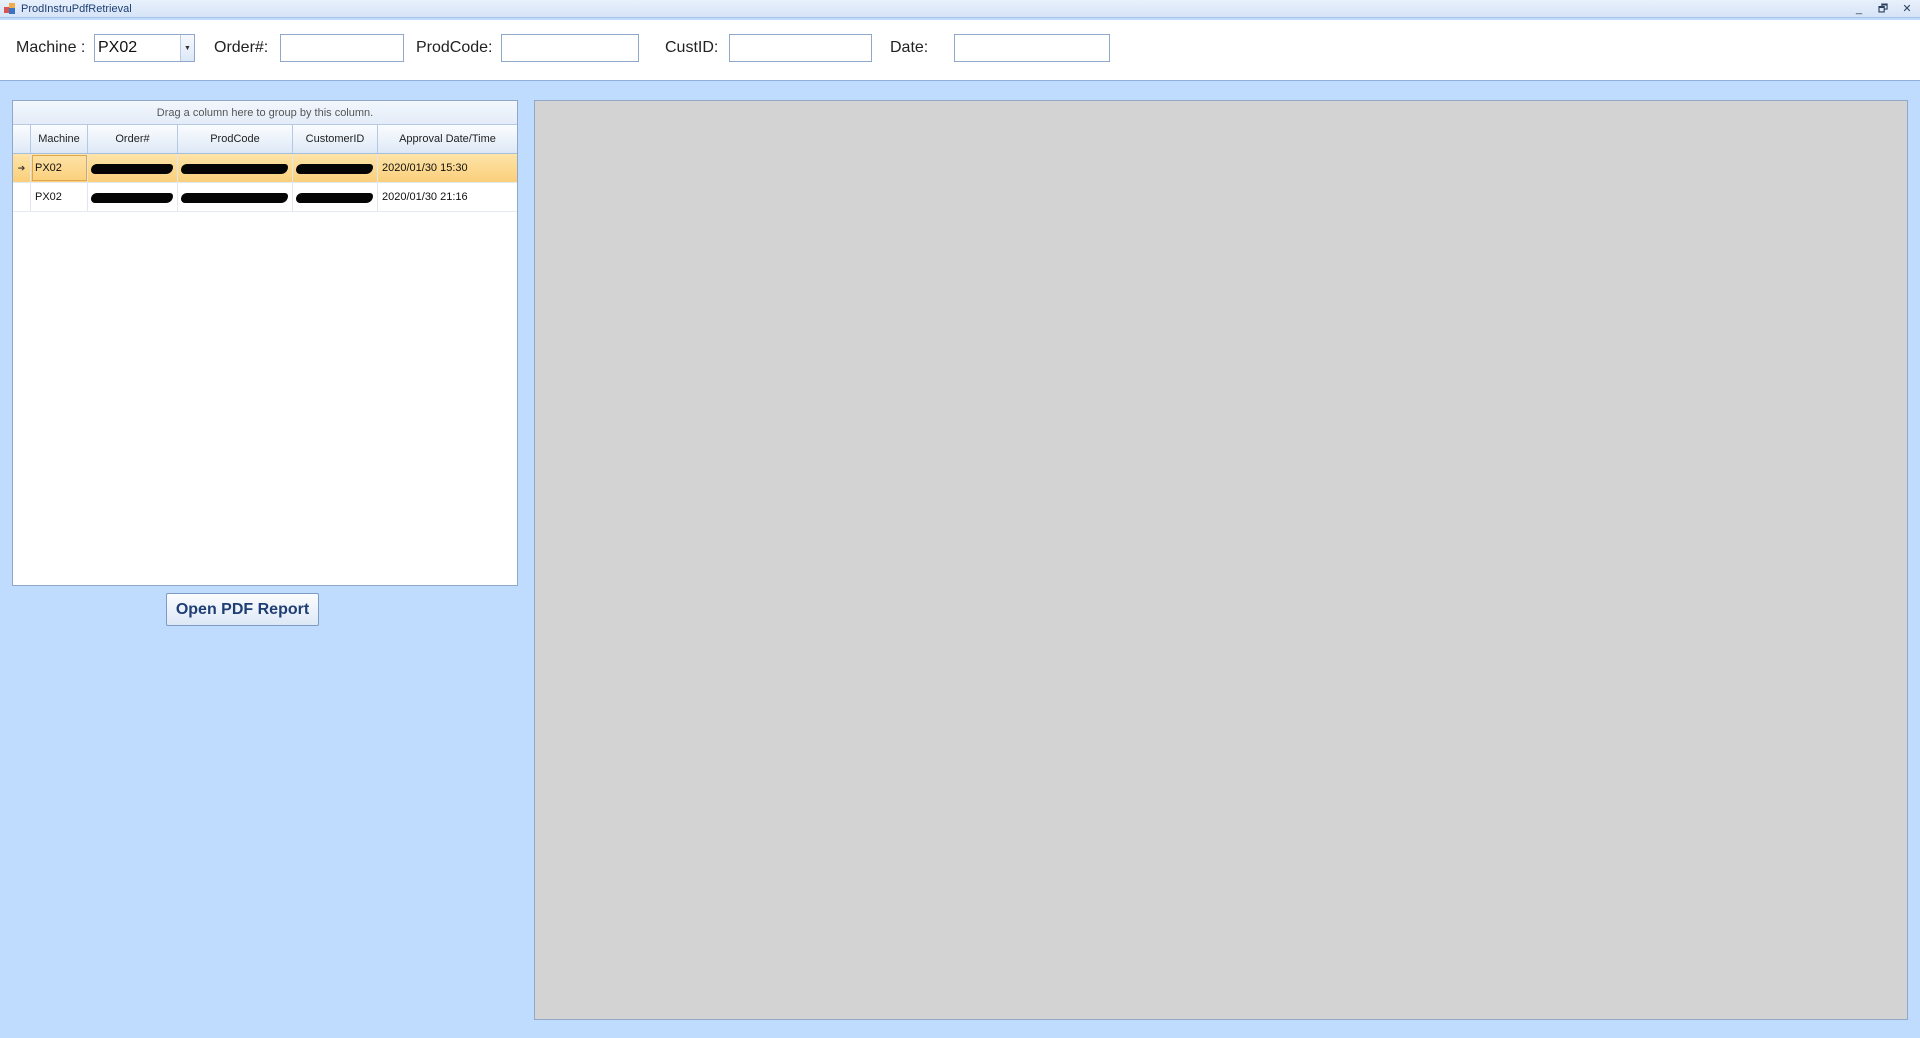 The height and width of the screenshot is (1038, 1920). What do you see at coordinates (447, 139) in the screenshot?
I see `column-header-approval-date: Approval Date/Time` at bounding box center [447, 139].